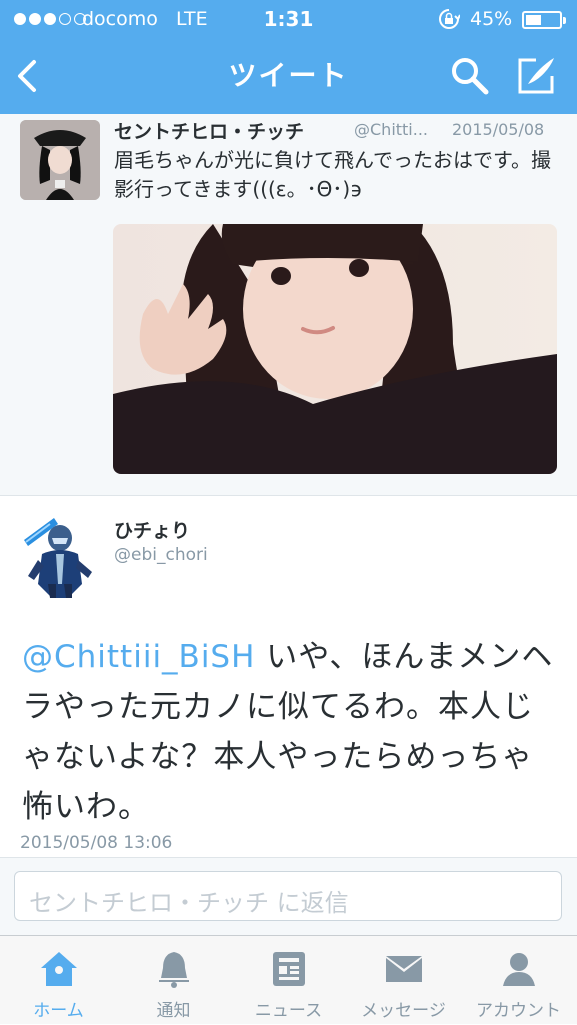  I want to click on tab-bar: ホーム 通知 ニュース メッセージ アカウント, so click(288, 979).